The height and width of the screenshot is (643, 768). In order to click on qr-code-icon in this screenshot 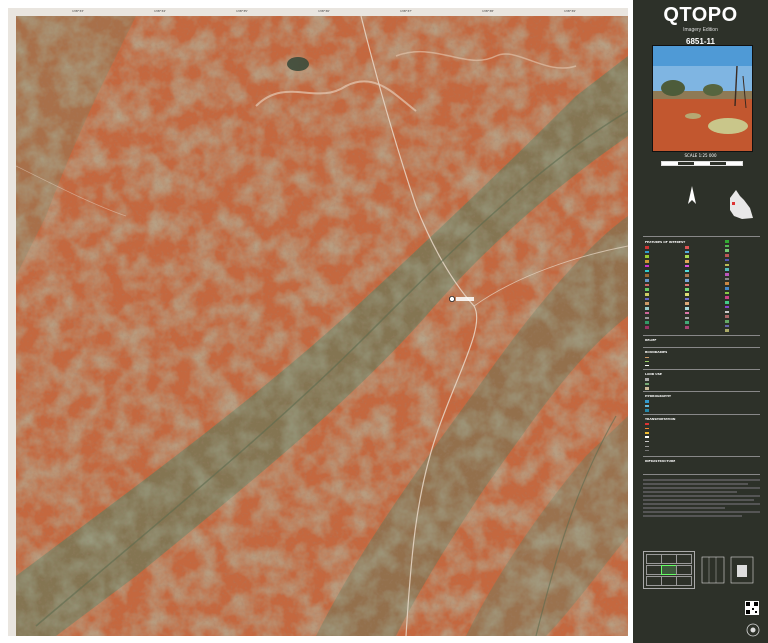, I will do `click(752, 609)`.